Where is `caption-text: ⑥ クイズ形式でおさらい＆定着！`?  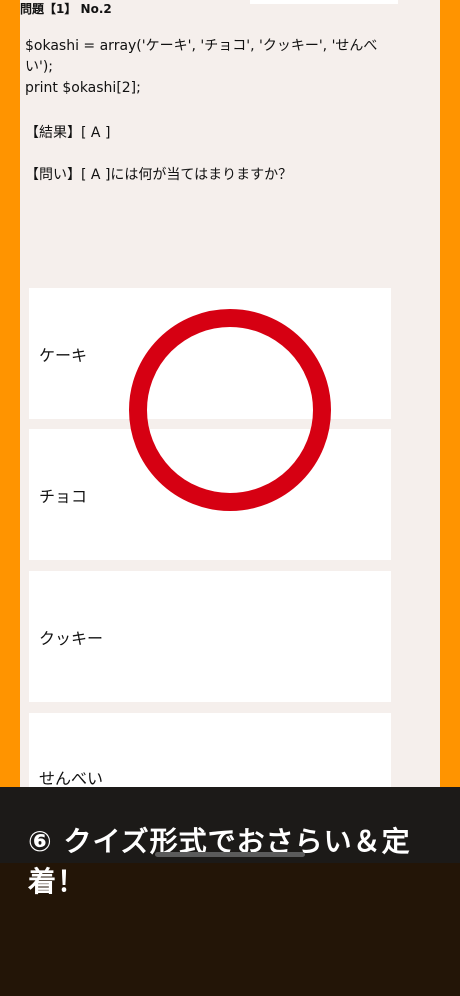
caption-text: ⑥ クイズ形式でおさらい＆定着！ is located at coordinates (219, 861).